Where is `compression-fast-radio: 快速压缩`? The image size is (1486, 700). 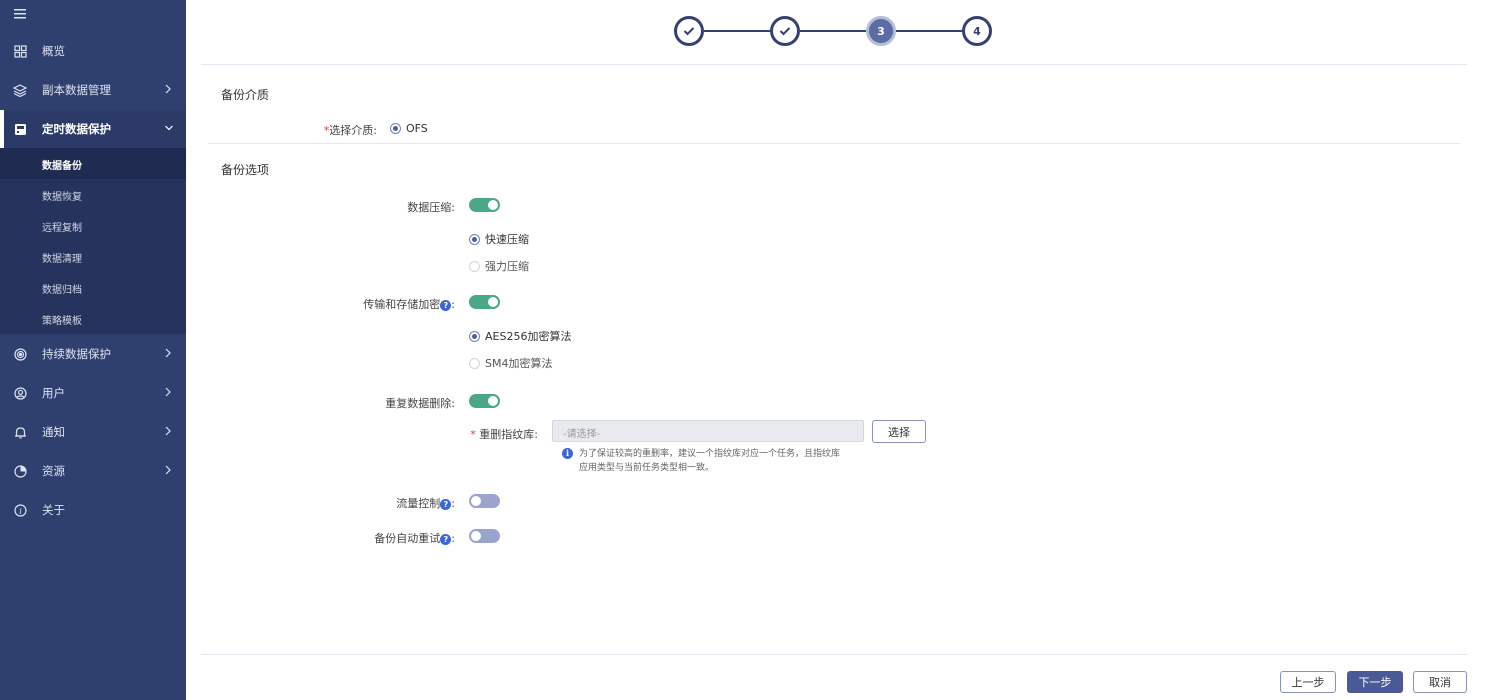 compression-fast-radio: 快速压缩 is located at coordinates (499, 239).